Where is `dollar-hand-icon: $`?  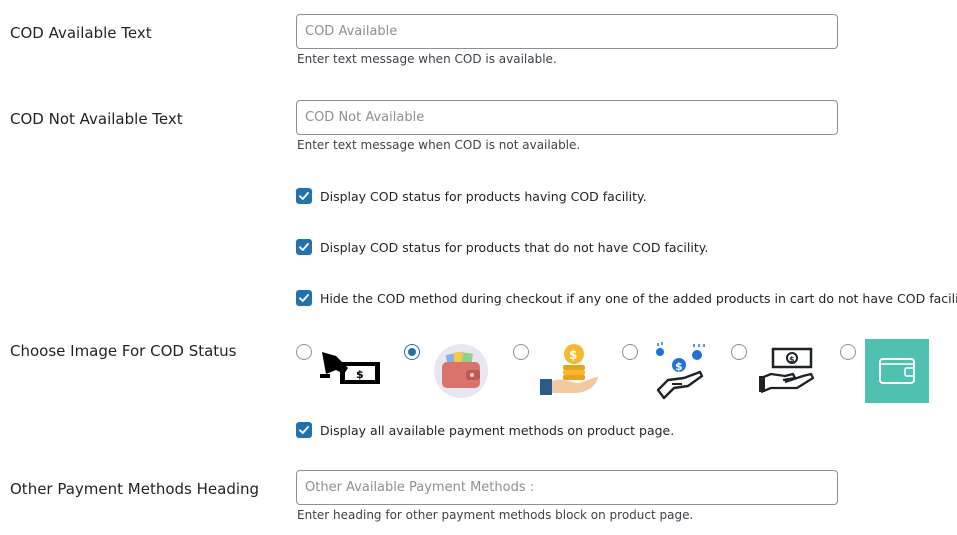
dollar-hand-icon: $ is located at coordinates (681, 371).